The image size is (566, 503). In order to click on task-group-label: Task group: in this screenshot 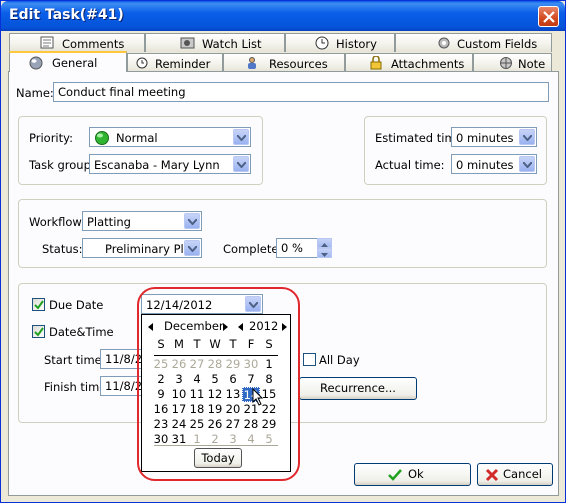, I will do `click(62, 165)`.